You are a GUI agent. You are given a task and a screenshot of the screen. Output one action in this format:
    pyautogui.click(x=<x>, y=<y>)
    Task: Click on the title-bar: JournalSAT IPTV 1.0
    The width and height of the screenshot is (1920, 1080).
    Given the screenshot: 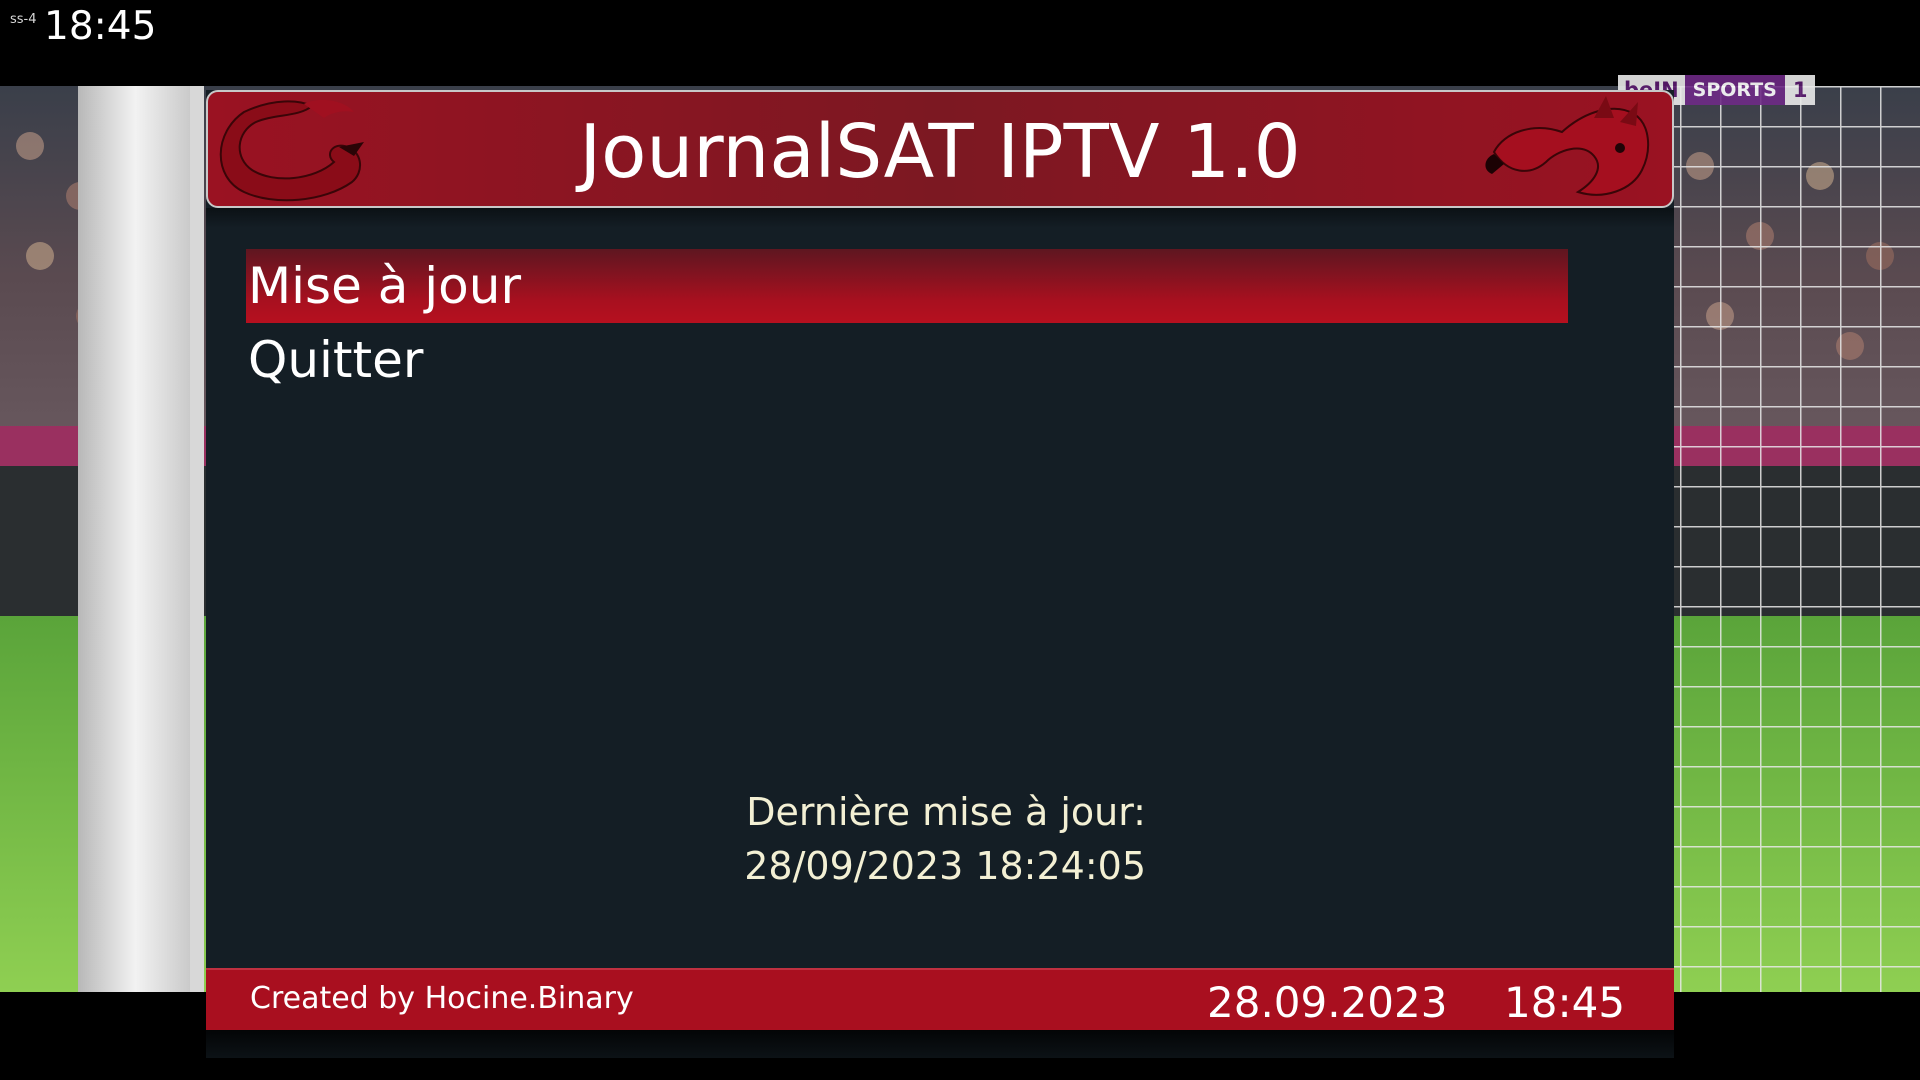 What is the action you would take?
    pyautogui.click(x=940, y=149)
    